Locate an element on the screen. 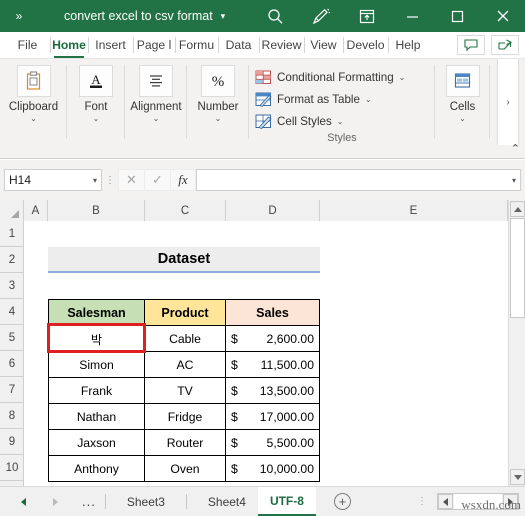  tab-bar-handle: ⋮ is located at coordinates (422, 501).